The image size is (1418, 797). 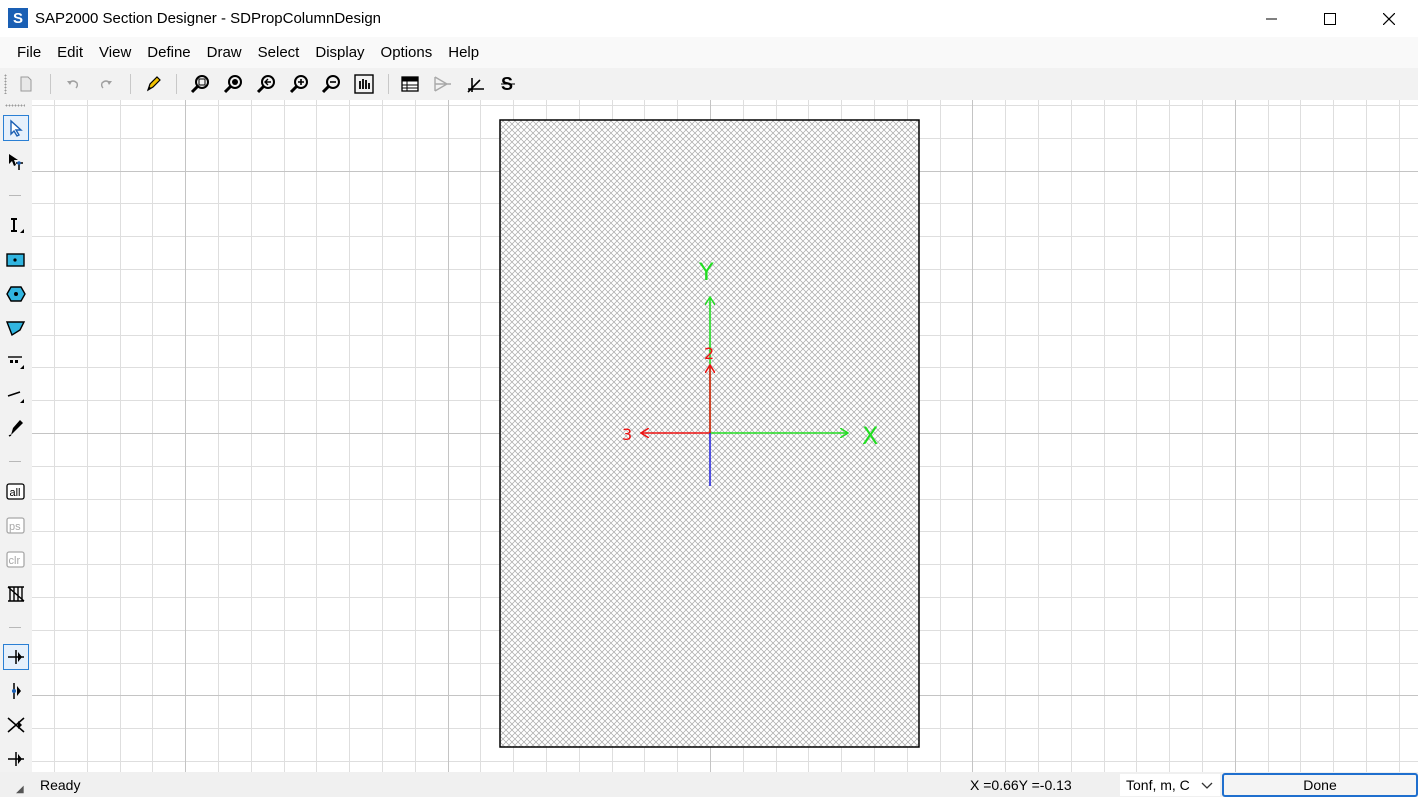 I want to click on tables-icon, so click(x=410, y=84).